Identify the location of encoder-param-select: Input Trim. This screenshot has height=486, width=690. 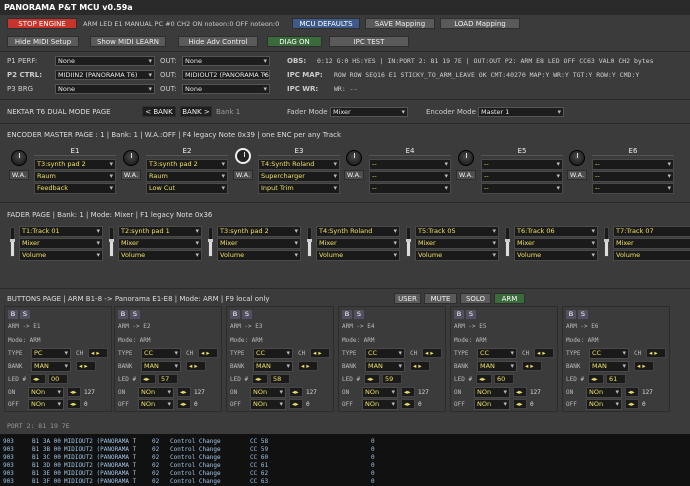
(299, 188).